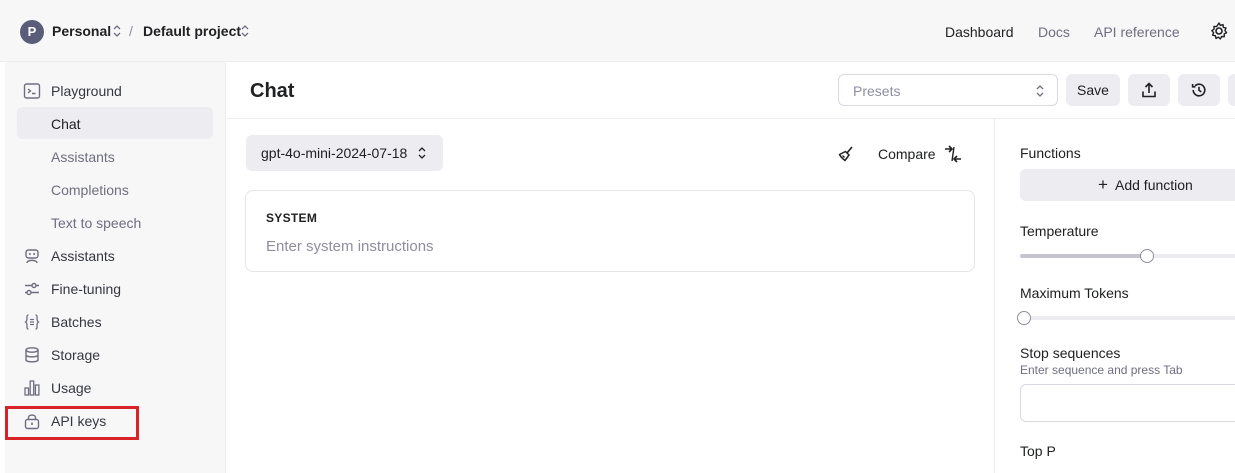  I want to click on stop-sequences-label: Stop sequences, so click(1070, 353).